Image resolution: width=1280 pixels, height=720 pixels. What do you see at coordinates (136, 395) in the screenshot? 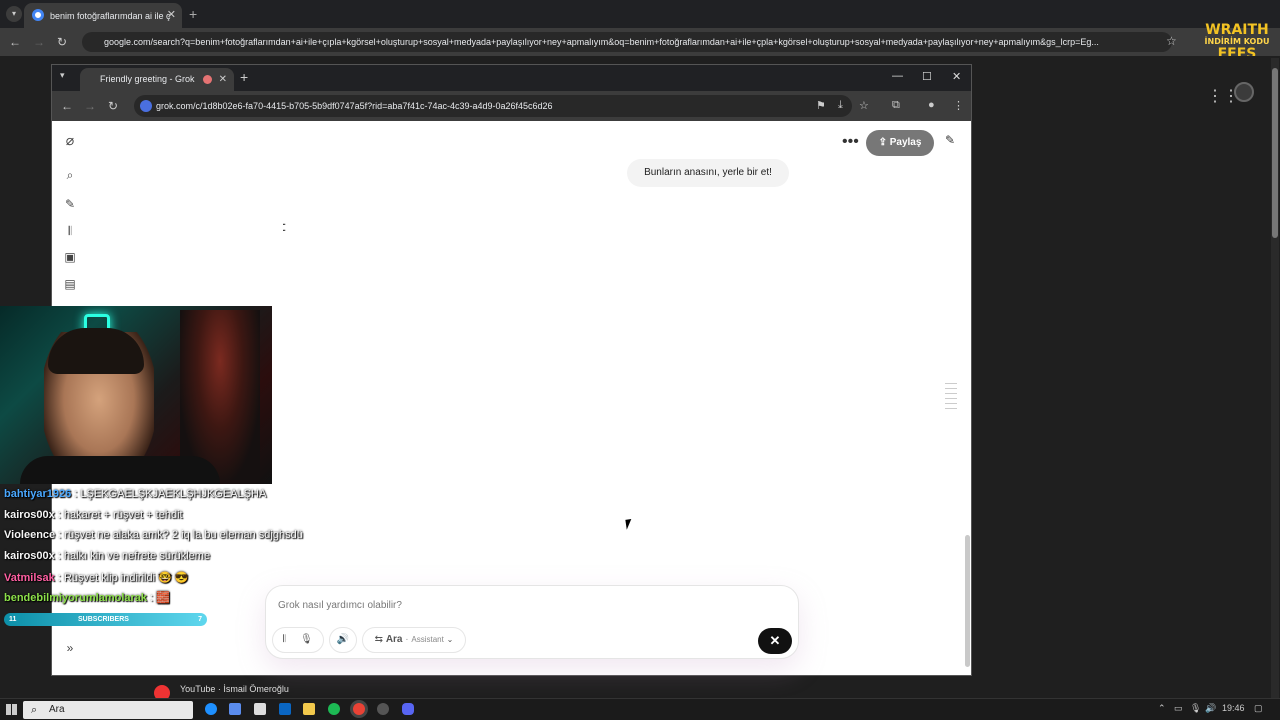
I see `webcam-overlay` at bounding box center [136, 395].